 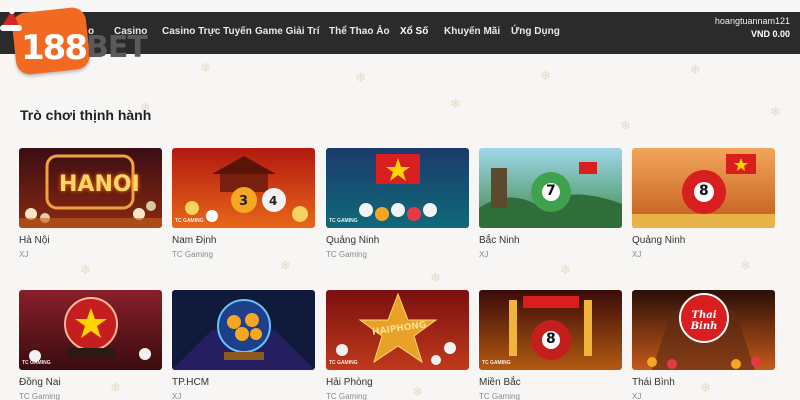 I want to click on game-thumbnail, so click(x=243, y=330).